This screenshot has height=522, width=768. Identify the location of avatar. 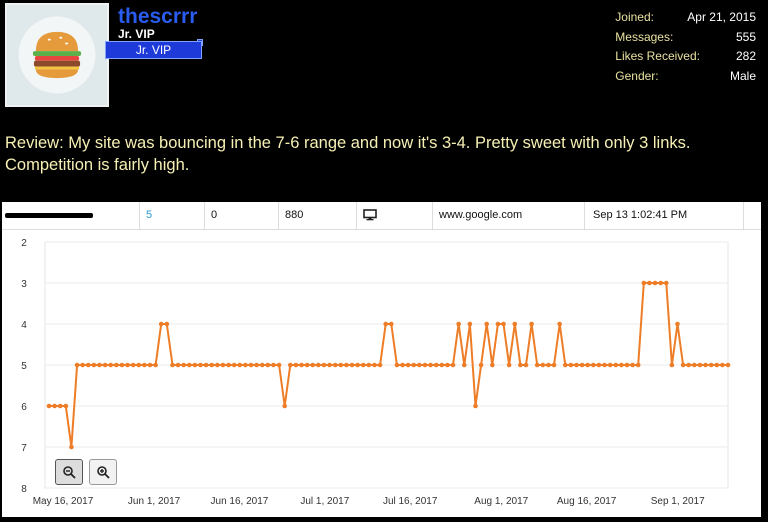
(57, 55).